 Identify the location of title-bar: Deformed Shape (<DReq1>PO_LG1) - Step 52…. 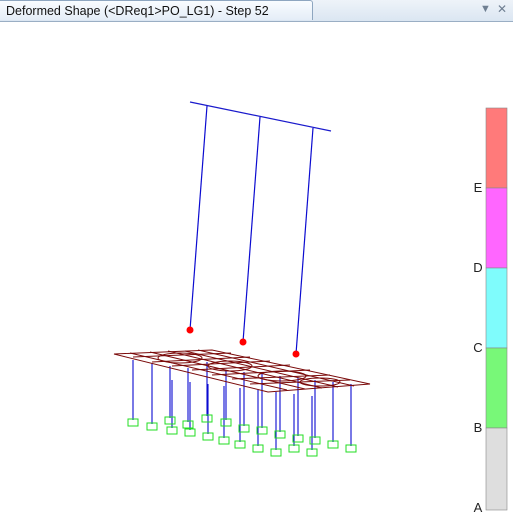
(256, 11).